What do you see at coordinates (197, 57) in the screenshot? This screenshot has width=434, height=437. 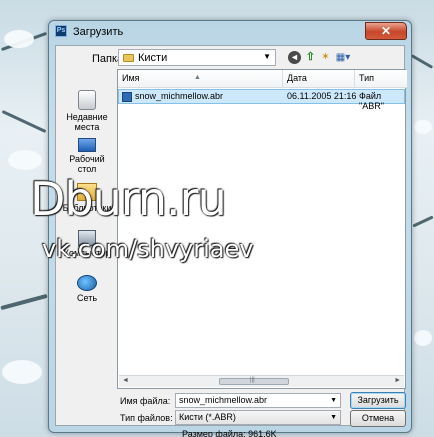 I see `folder-dropdown: Кисти ▼` at bounding box center [197, 57].